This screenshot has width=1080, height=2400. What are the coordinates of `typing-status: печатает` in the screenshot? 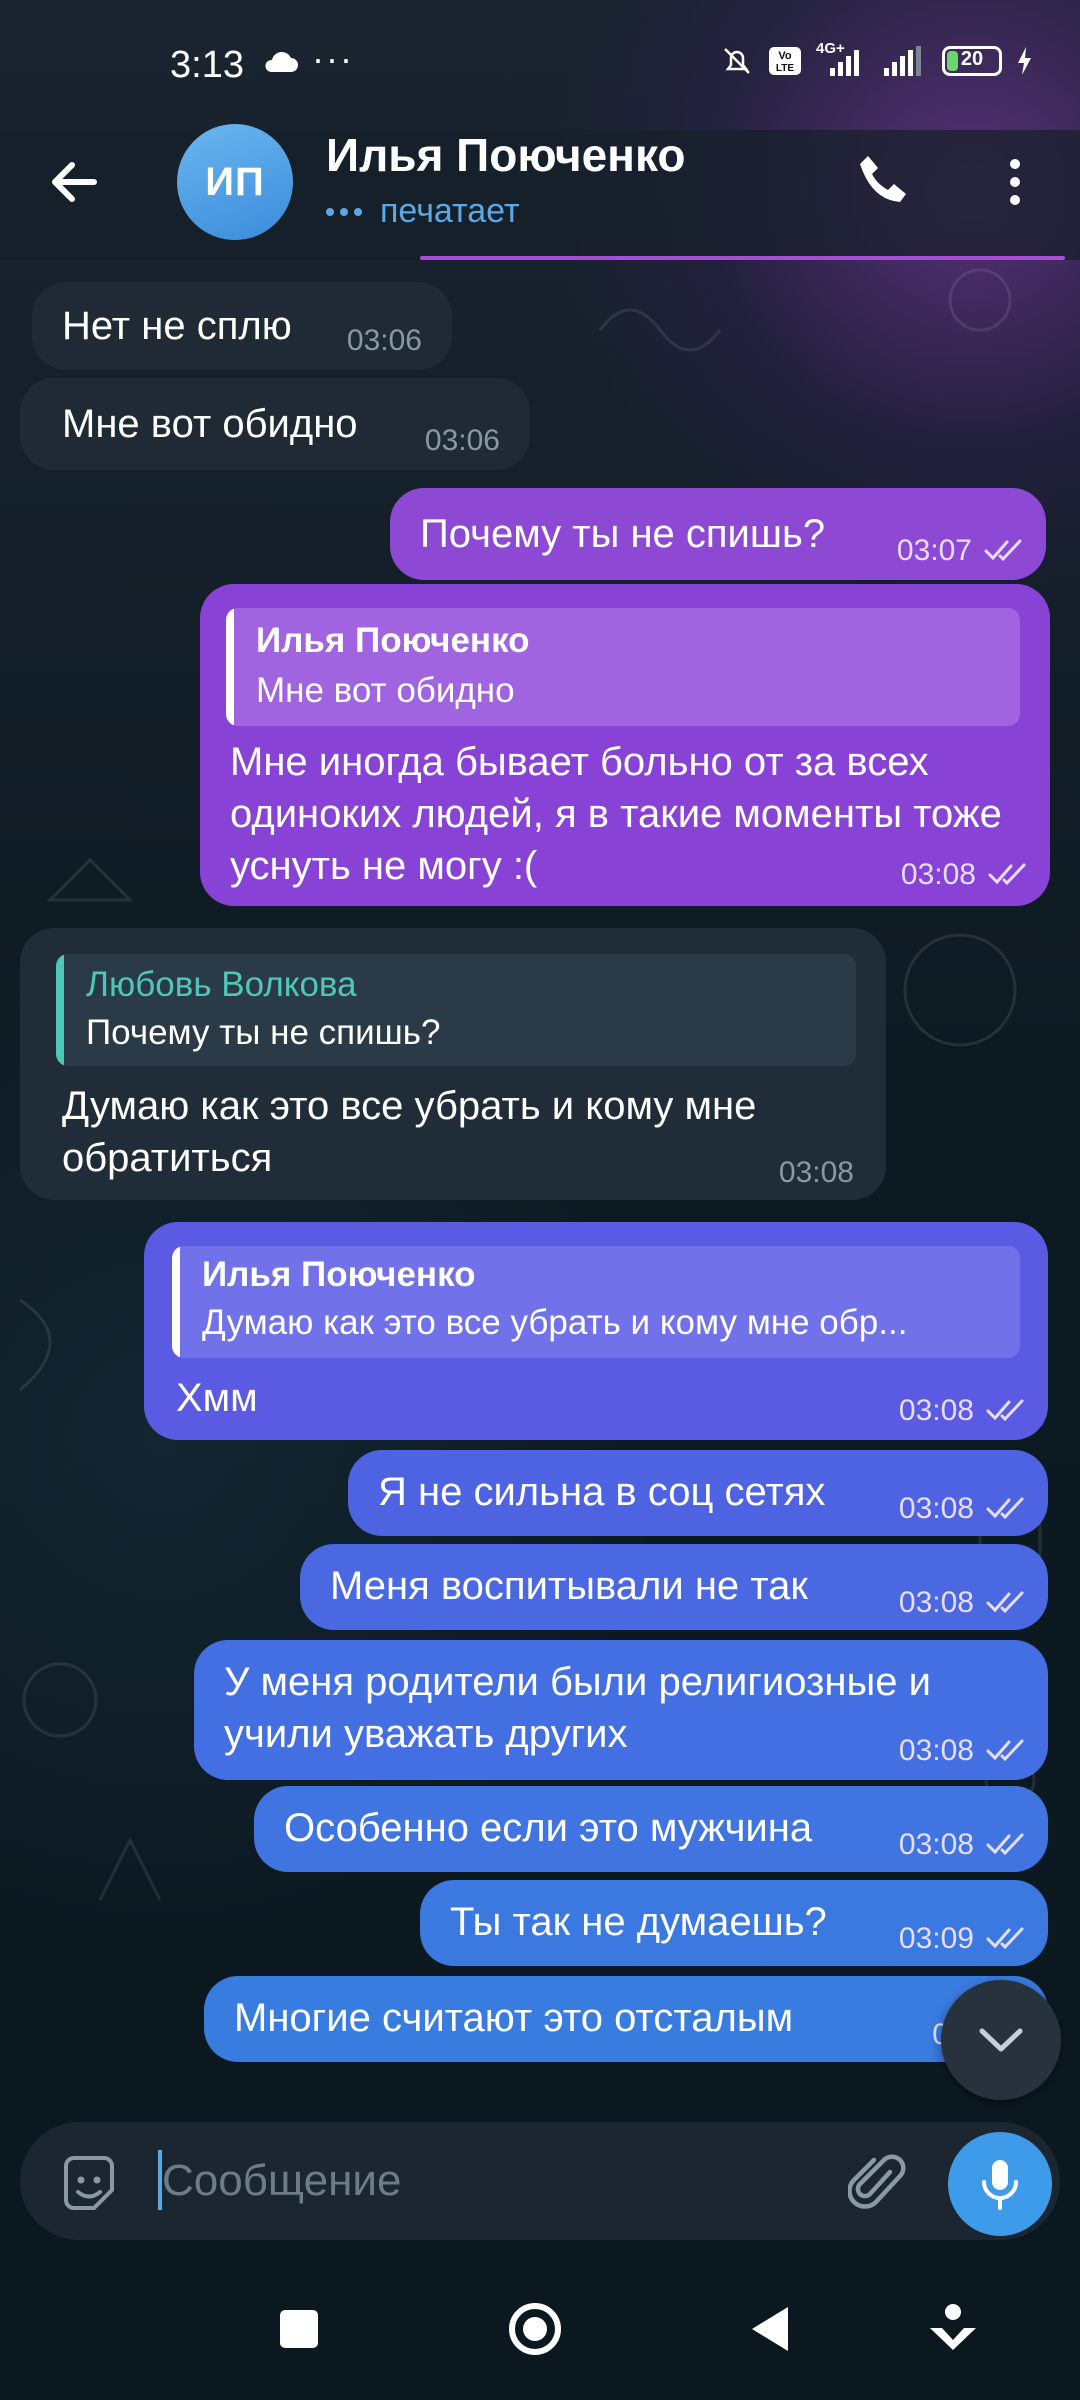 It's located at (423, 211).